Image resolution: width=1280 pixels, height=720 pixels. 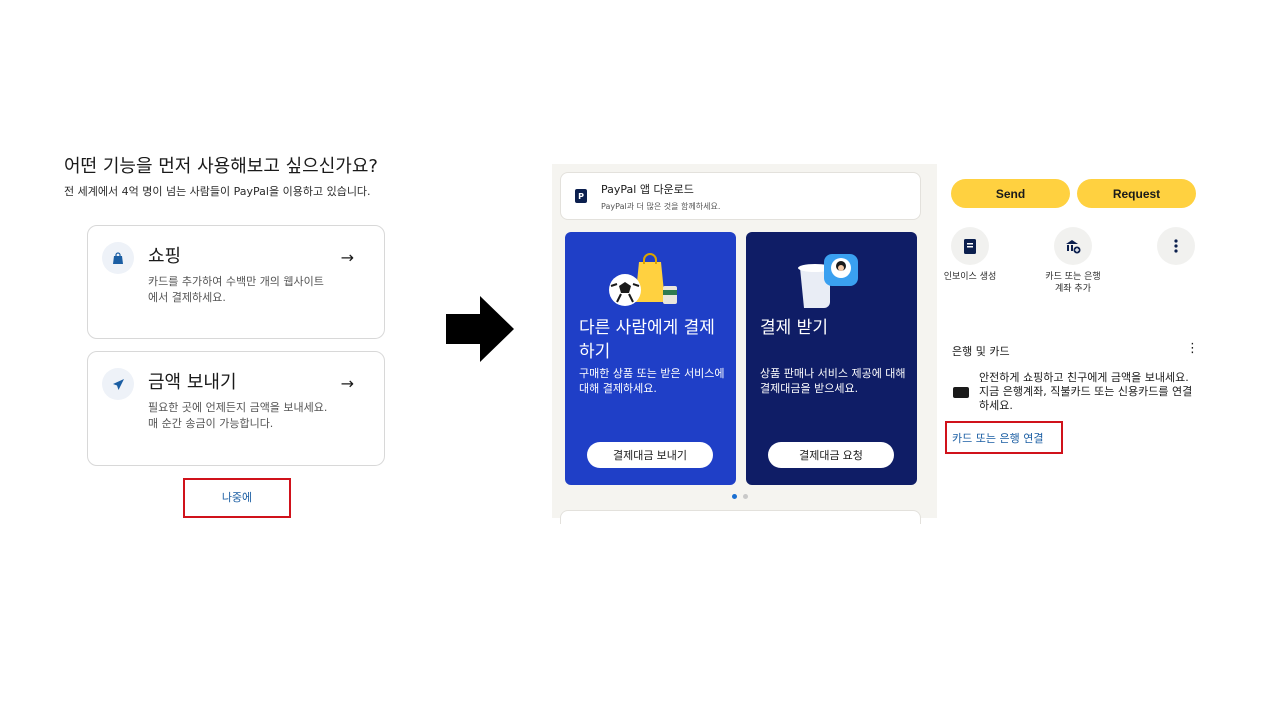 I want to click on add-bank-icon, so click(x=1073, y=246).